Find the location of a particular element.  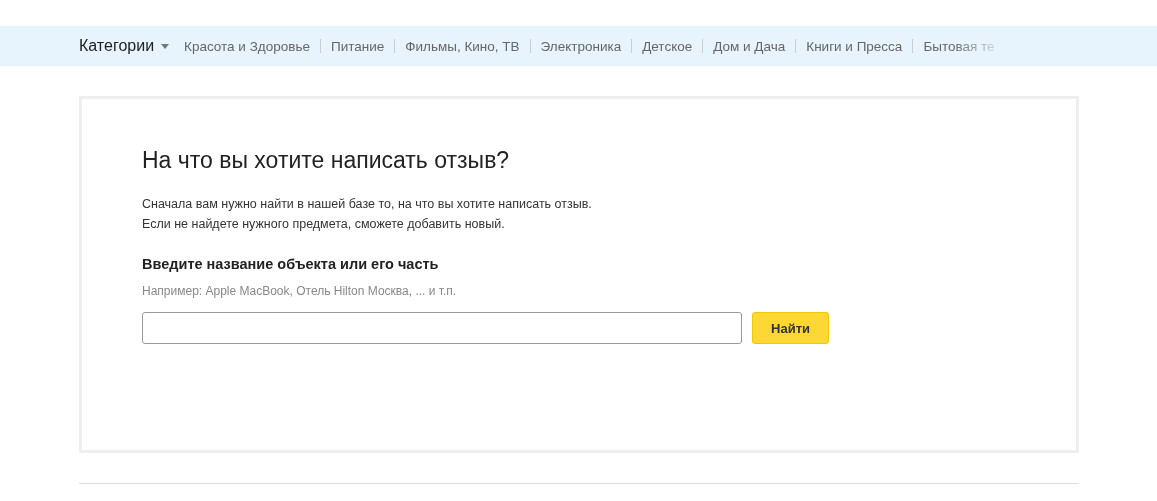

search-button: Найти is located at coordinates (790, 328).